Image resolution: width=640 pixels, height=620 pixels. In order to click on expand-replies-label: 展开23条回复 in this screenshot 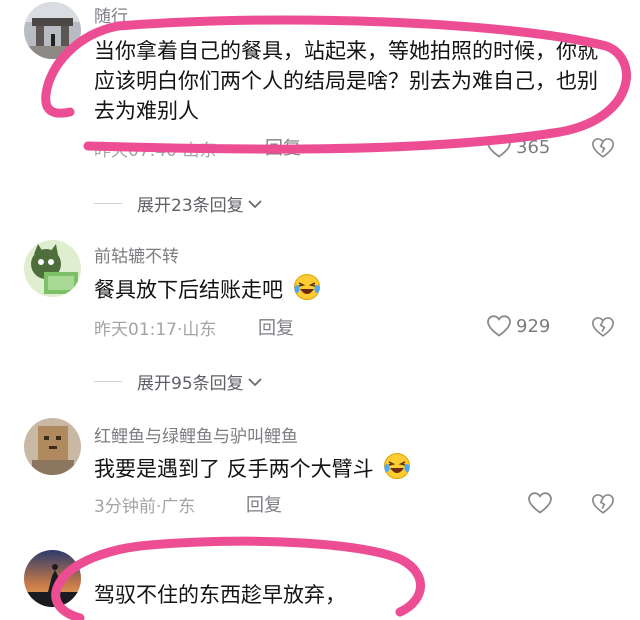, I will do `click(190, 206)`.